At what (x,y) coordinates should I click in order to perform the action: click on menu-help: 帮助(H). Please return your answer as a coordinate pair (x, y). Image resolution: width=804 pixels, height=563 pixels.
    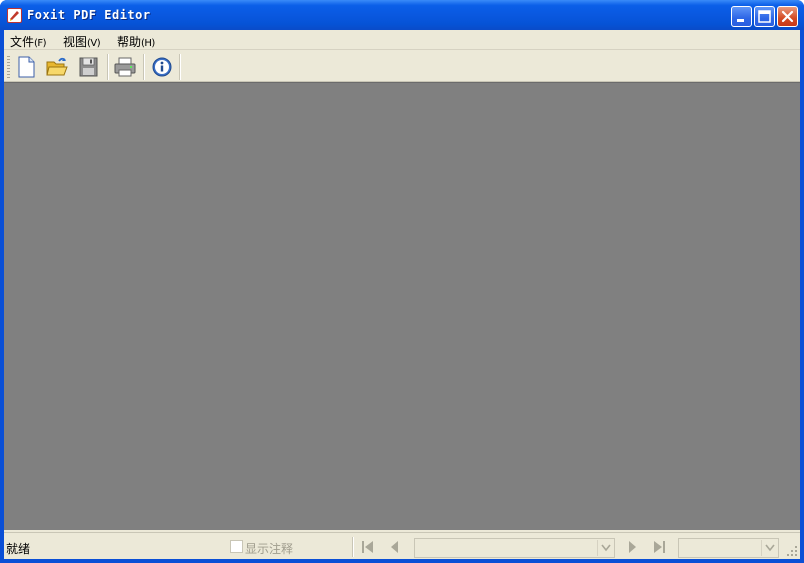
    Looking at the image, I should click on (136, 41).